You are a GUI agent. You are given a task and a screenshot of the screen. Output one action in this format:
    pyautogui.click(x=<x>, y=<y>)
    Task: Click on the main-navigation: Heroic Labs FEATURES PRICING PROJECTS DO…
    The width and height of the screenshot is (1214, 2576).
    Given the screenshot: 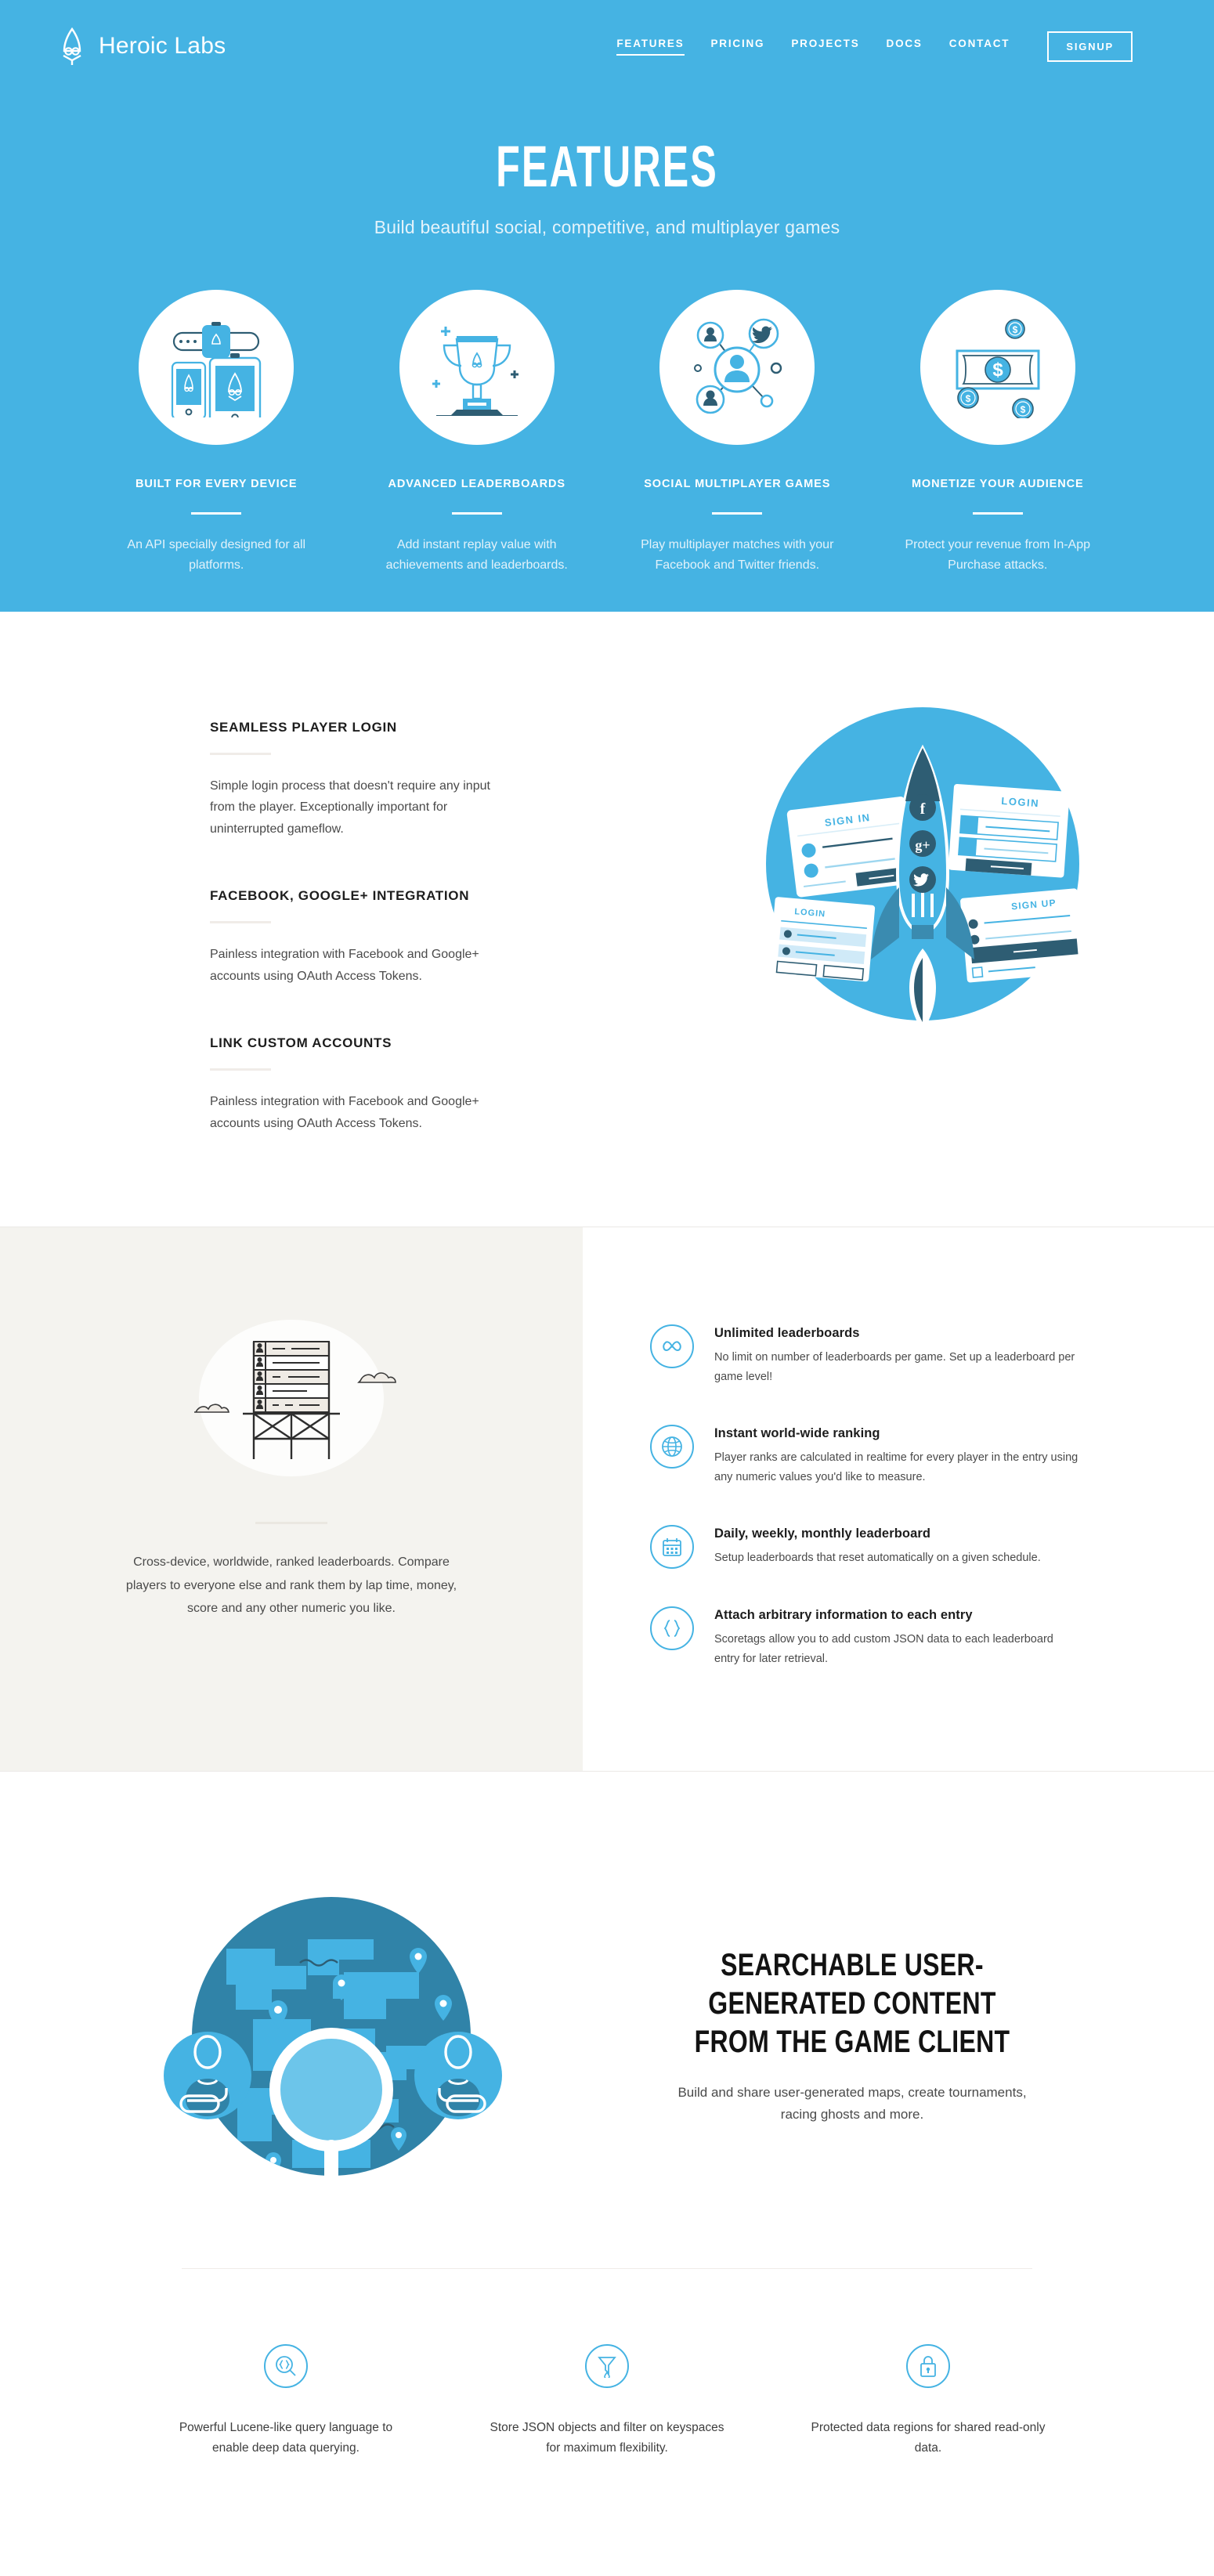 What is the action you would take?
    pyautogui.click(x=607, y=46)
    